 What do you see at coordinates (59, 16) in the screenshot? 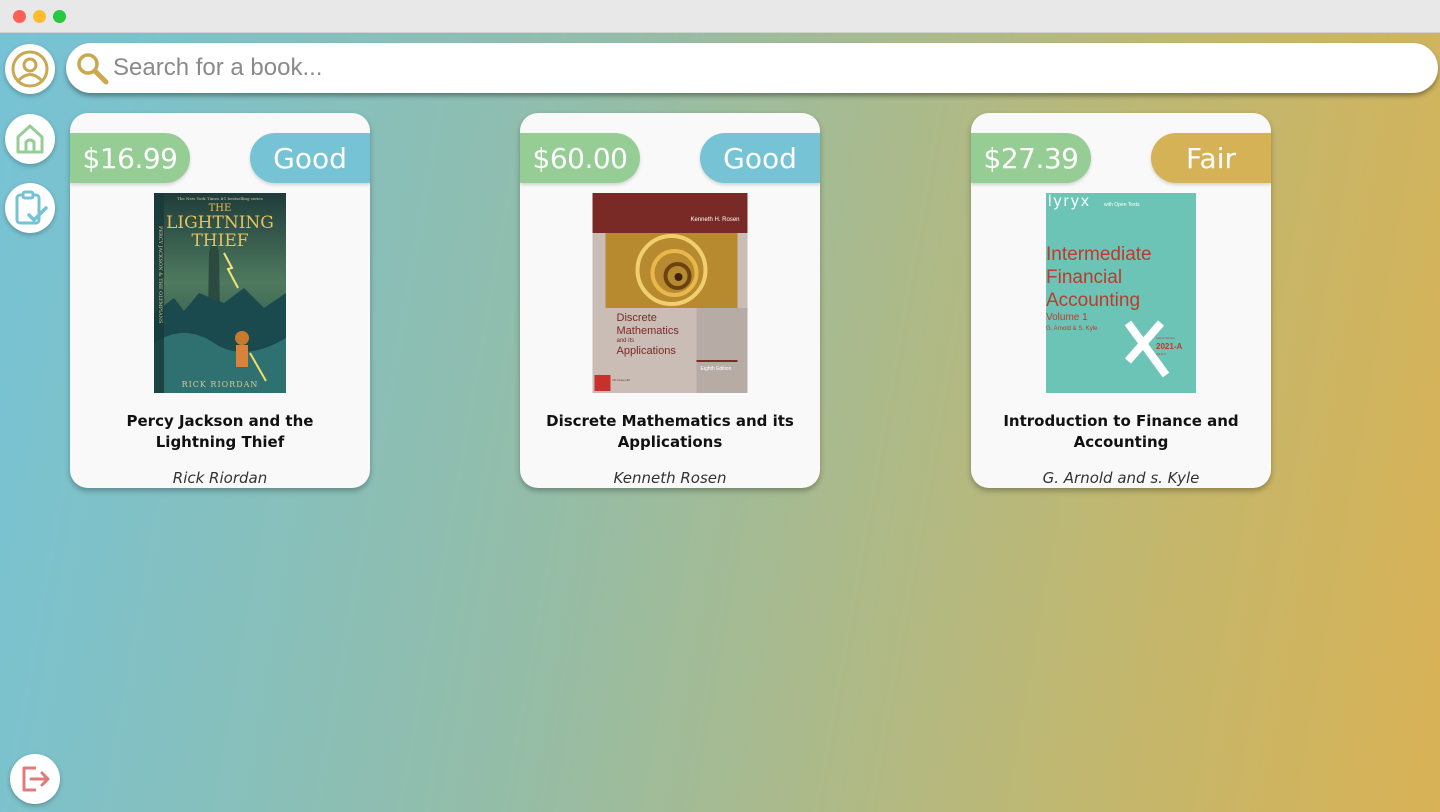
I see `window-maximize-button` at bounding box center [59, 16].